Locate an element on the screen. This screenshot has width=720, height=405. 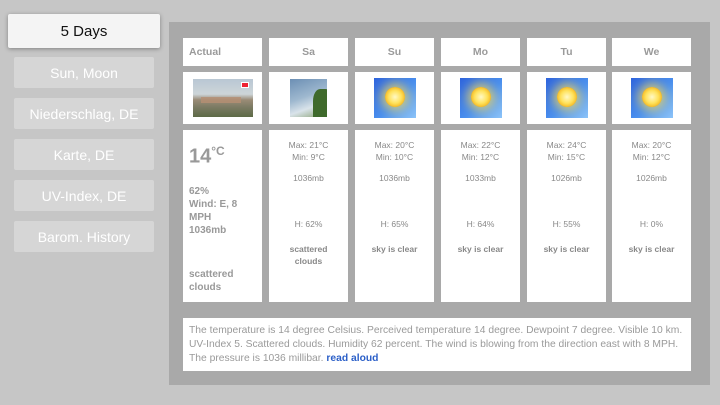
current-pressure: 1036mb is located at coordinates (208, 230).